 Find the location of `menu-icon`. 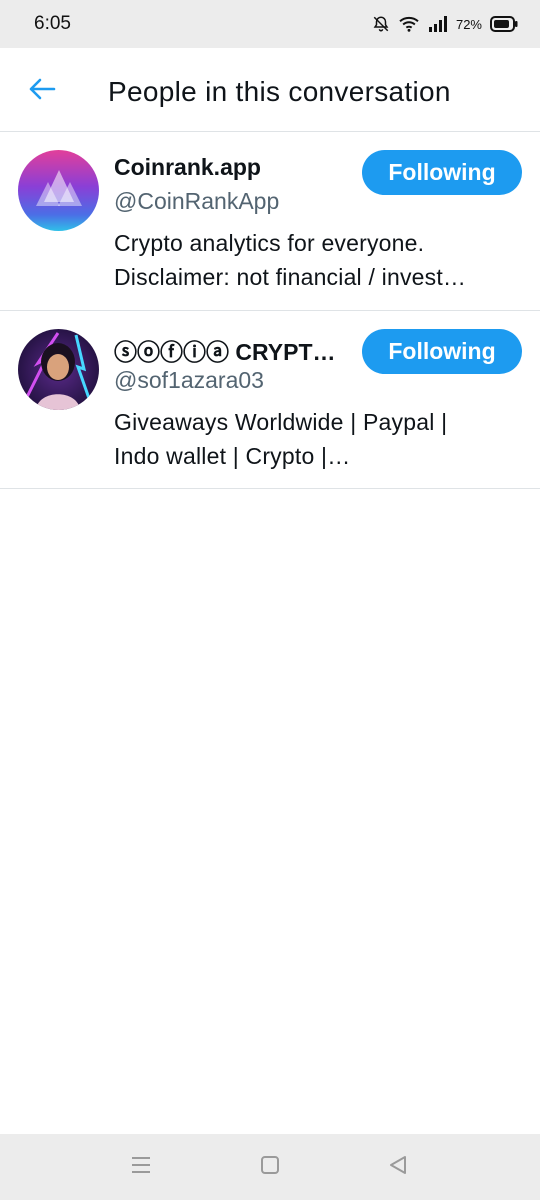

menu-icon is located at coordinates (141, 1167).